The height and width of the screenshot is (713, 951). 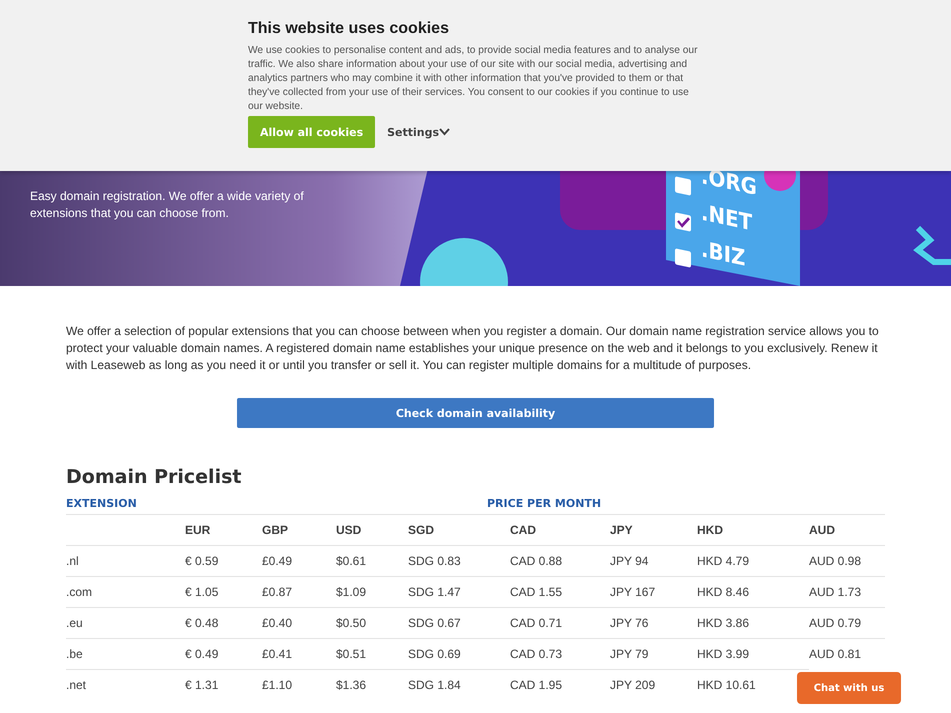 What do you see at coordinates (223, 561) in the screenshot?
I see `table-cell: € 0.59` at bounding box center [223, 561].